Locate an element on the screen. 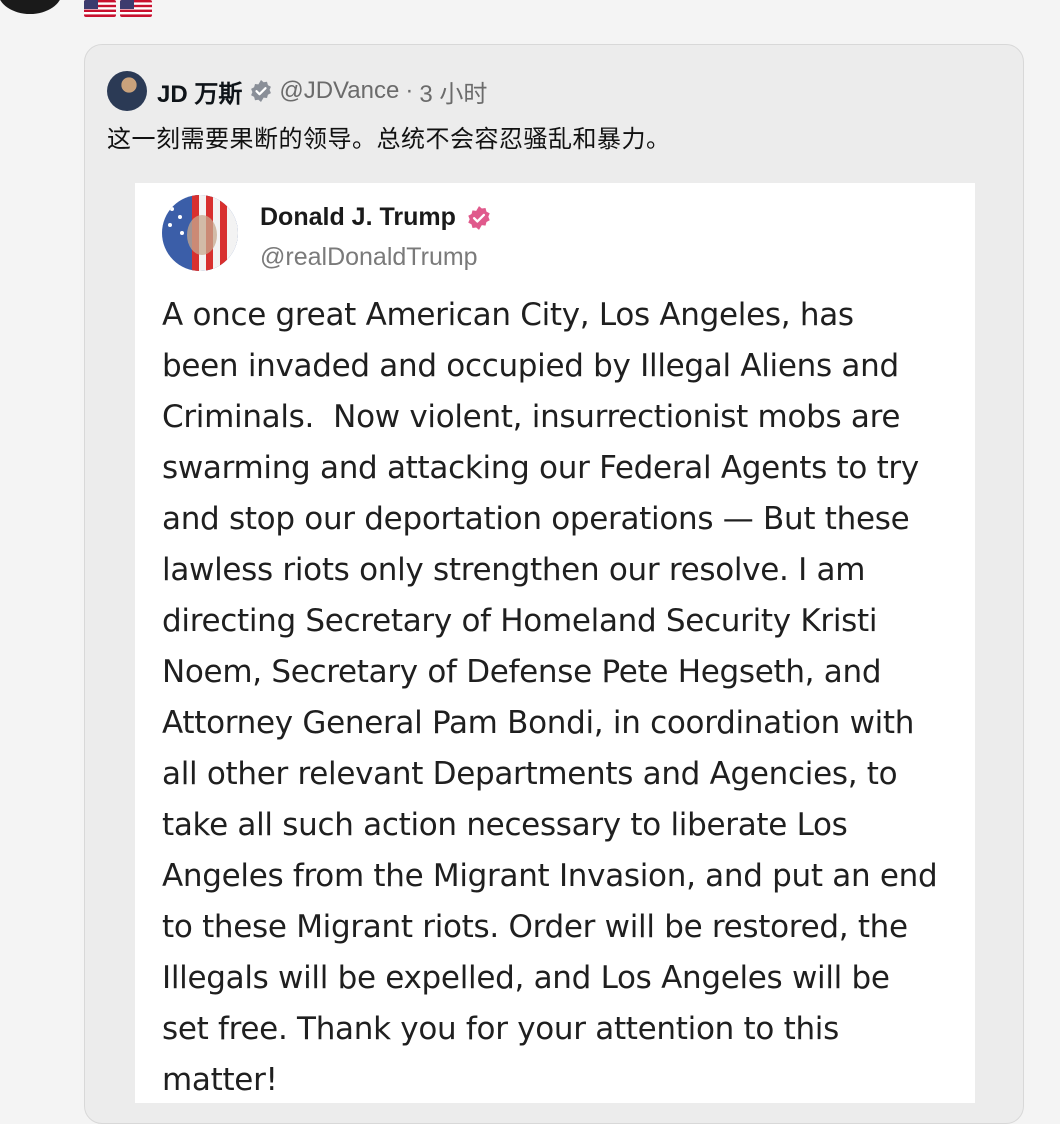  quoted-post-header: JD 万斯 @JDVance · 3 小时 is located at coordinates (297, 91).